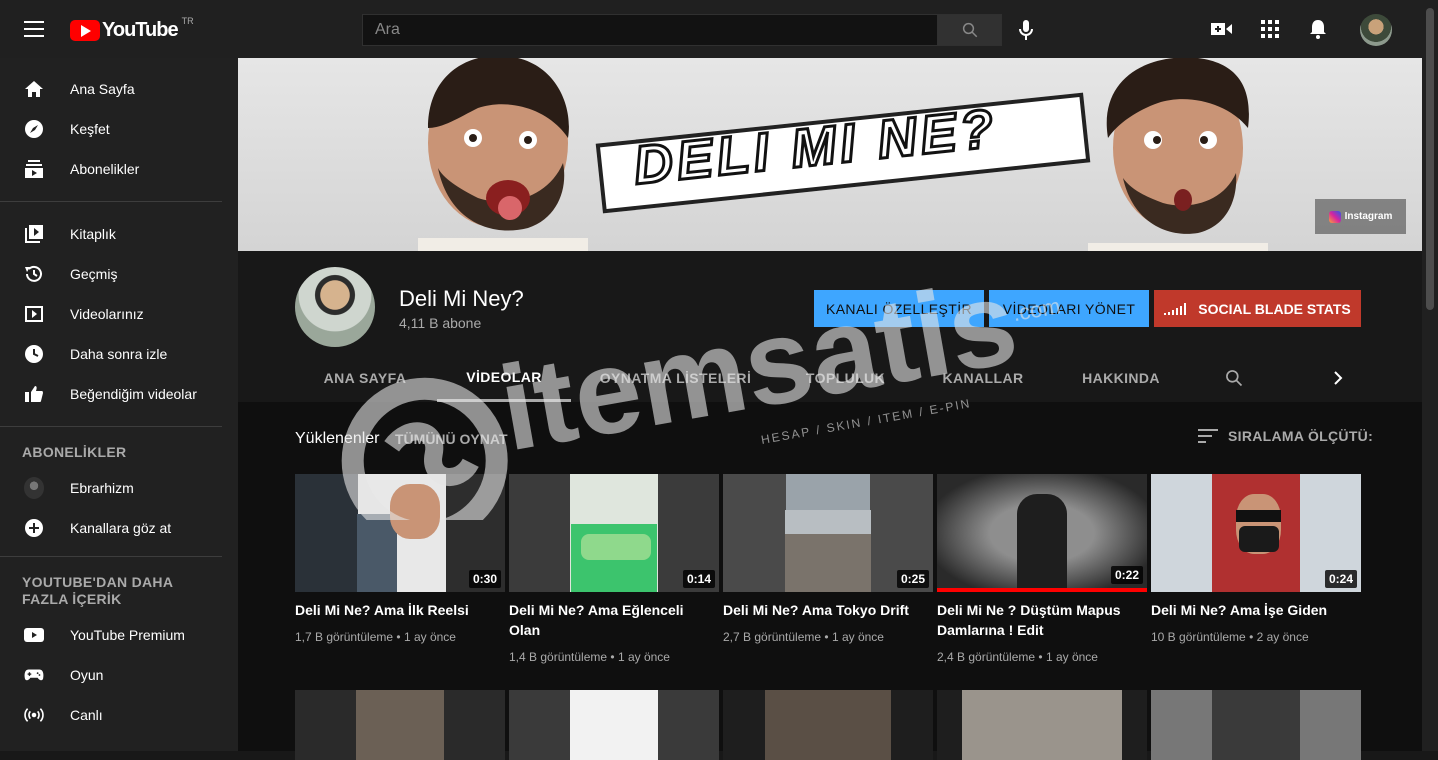 This screenshot has height=760, width=1438. Describe the element at coordinates (461, 298) in the screenshot. I see `channel-name: Deli Mi Ney?` at that location.